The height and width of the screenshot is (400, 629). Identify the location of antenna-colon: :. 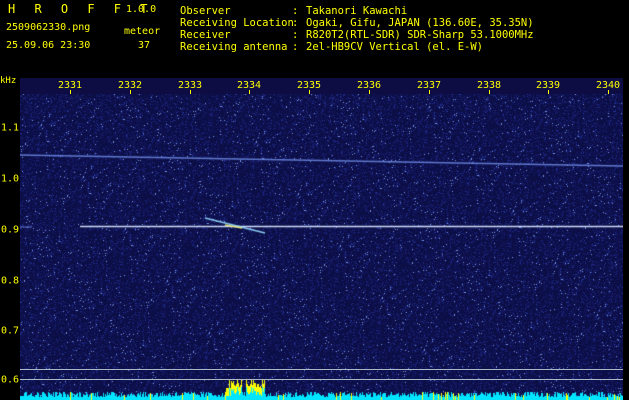
(295, 47).